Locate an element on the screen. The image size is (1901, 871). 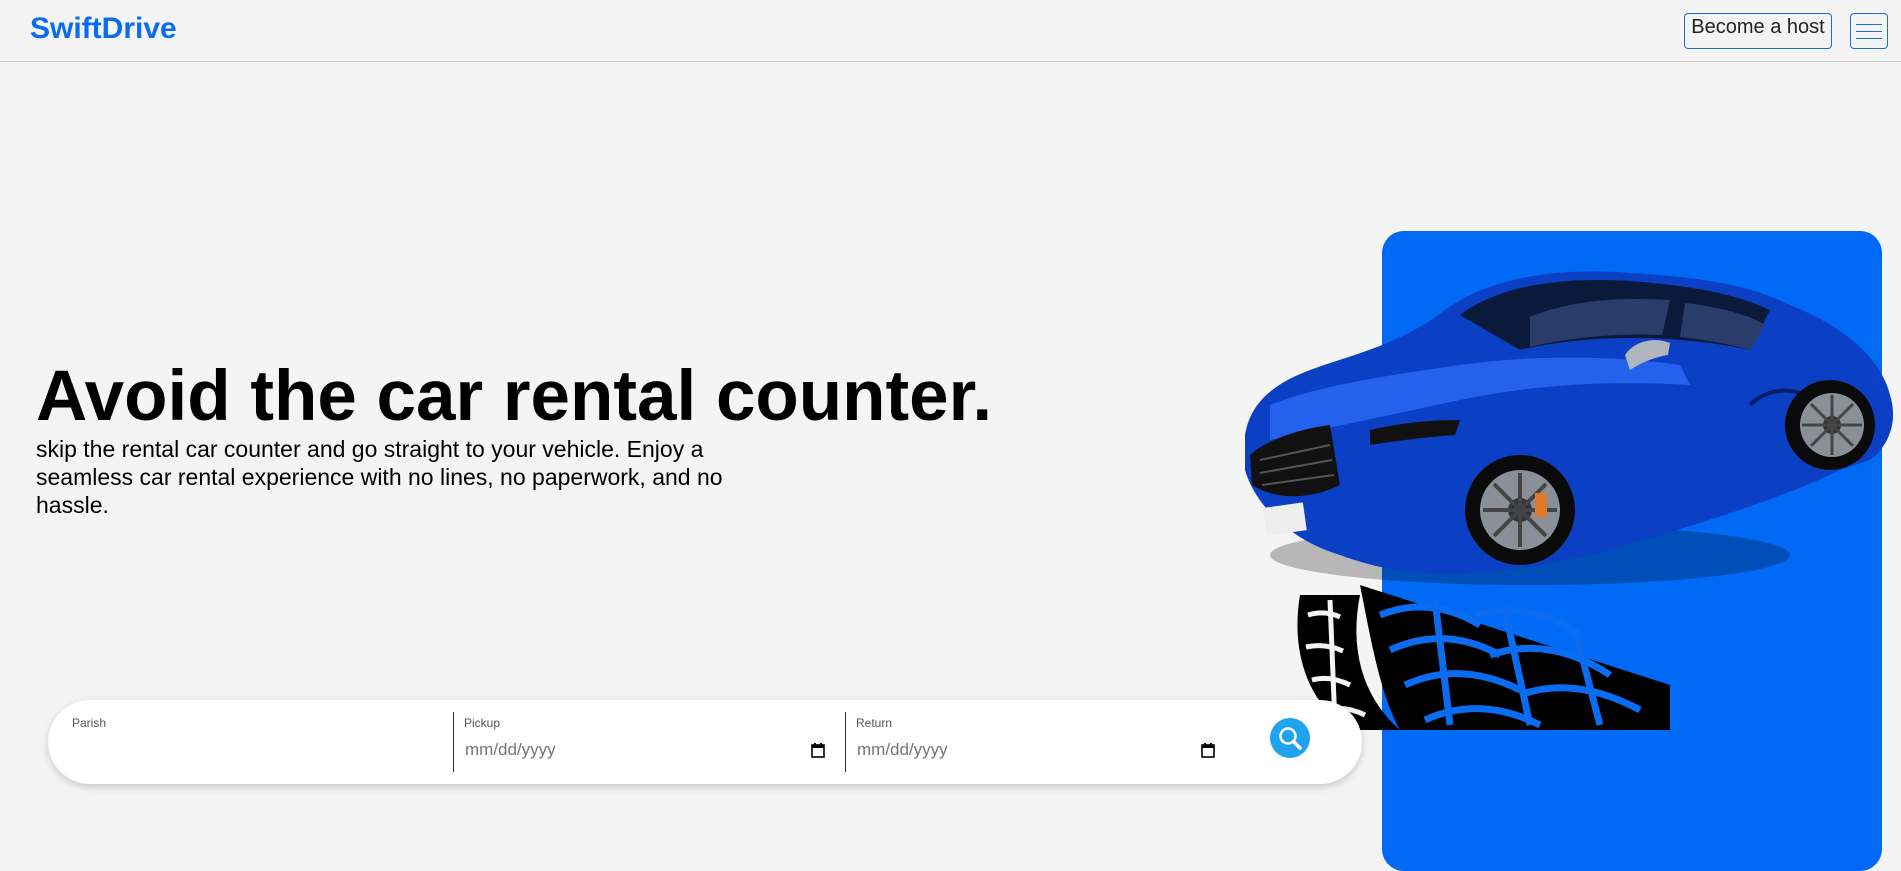
return-label: Return is located at coordinates (874, 723).